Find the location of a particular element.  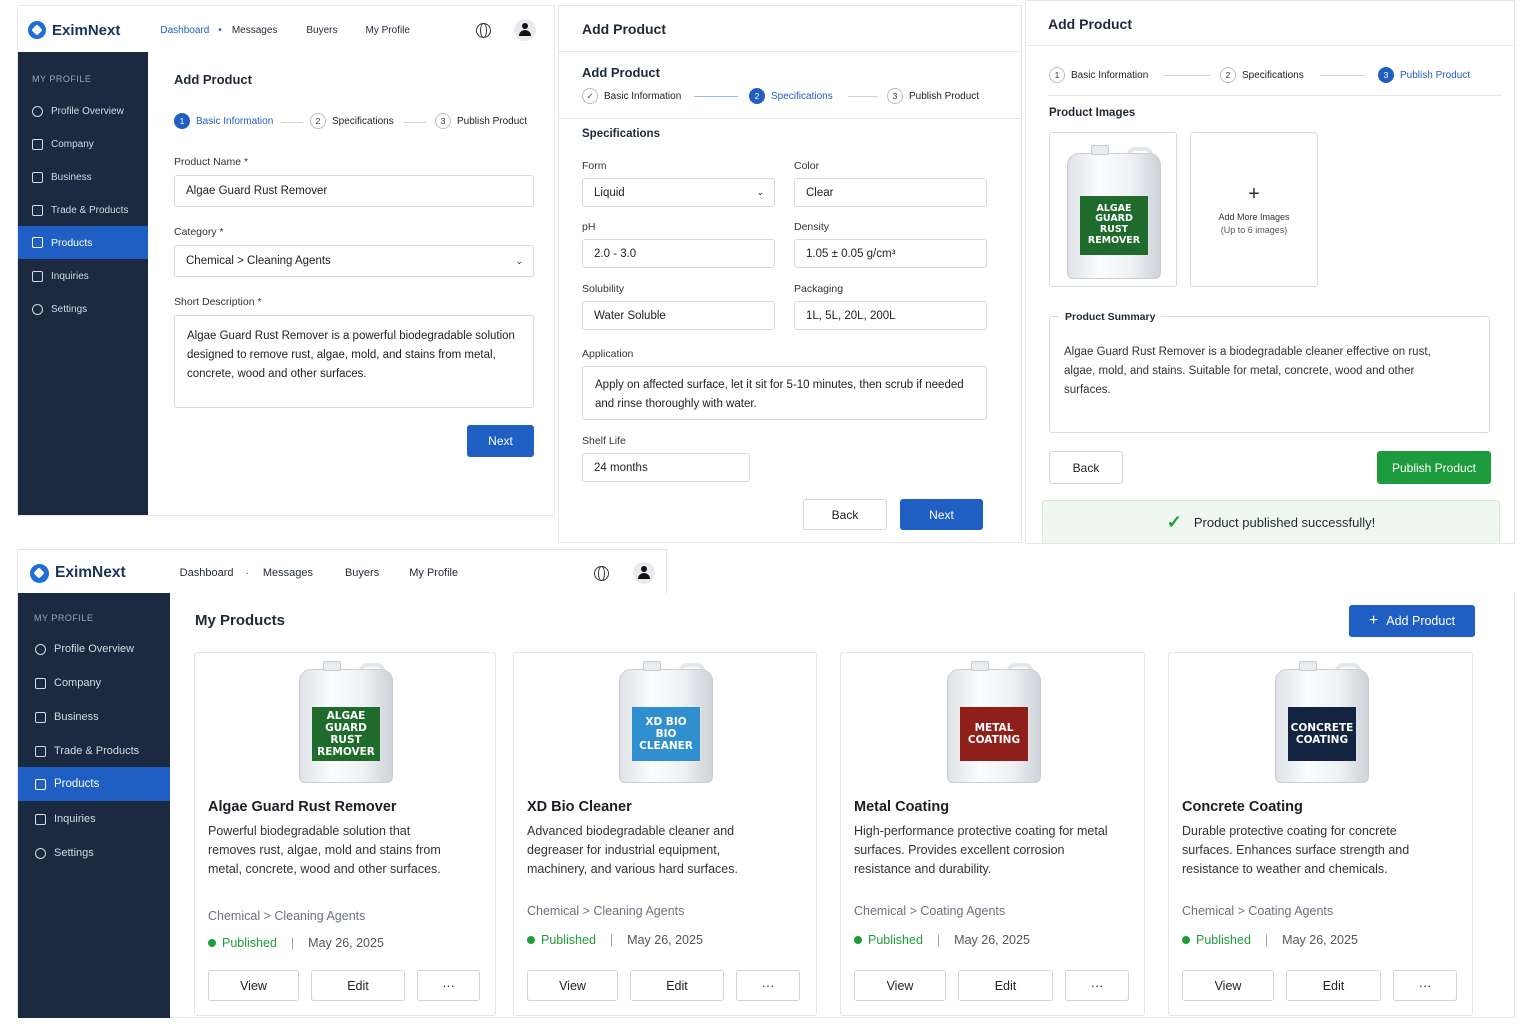

product-image-tile: ALGAE GUARD RUST REMOVER is located at coordinates (1113, 209).